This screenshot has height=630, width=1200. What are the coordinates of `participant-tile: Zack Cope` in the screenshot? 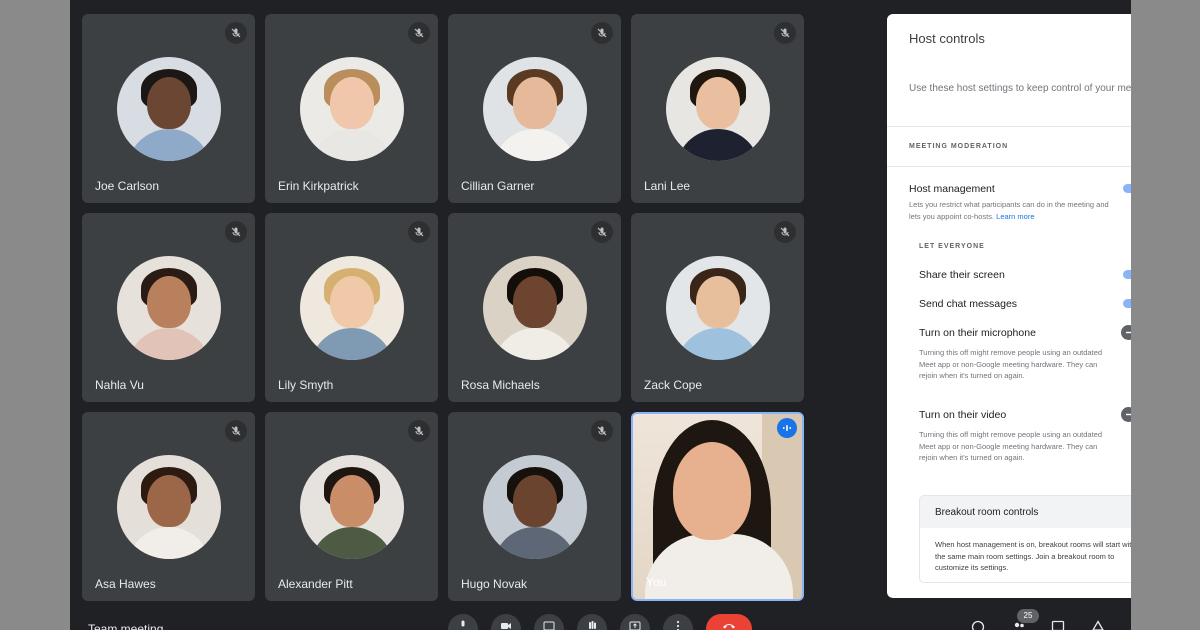 It's located at (717, 307).